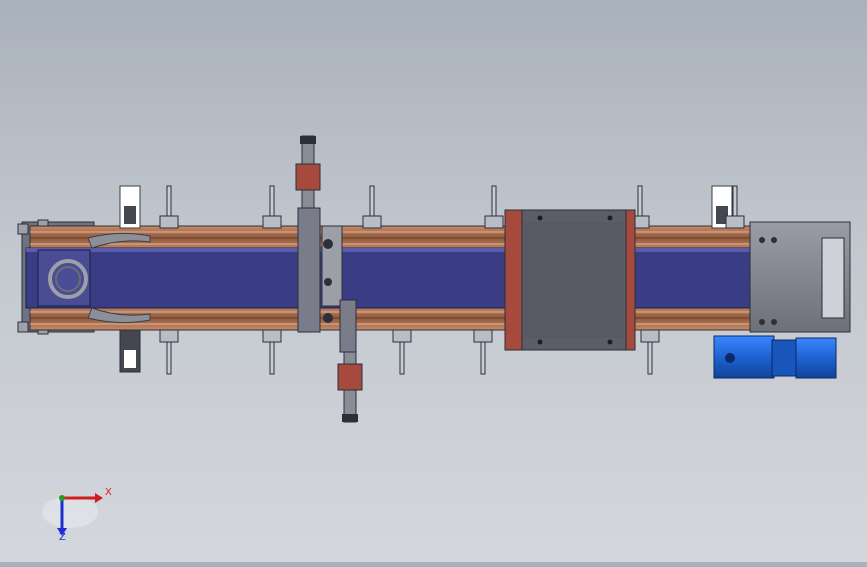 This screenshot has height=567, width=867. What do you see at coordinates (130, 359) in the screenshot?
I see `left-bottom-bracket-slot` at bounding box center [130, 359].